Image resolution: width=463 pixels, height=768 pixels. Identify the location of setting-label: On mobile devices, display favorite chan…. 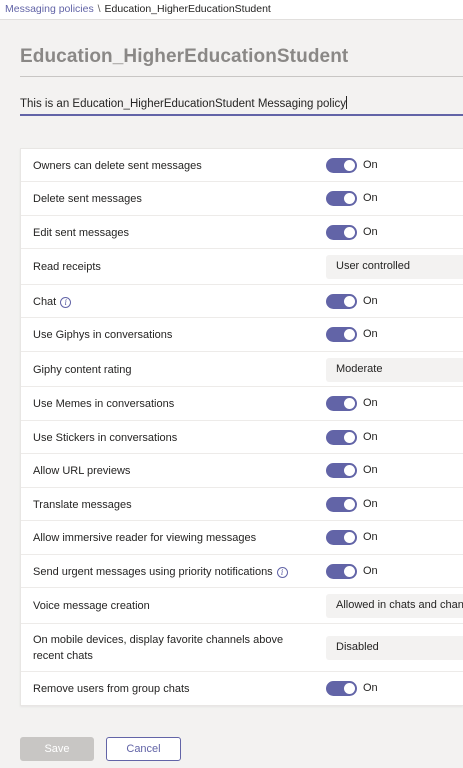
(158, 648).